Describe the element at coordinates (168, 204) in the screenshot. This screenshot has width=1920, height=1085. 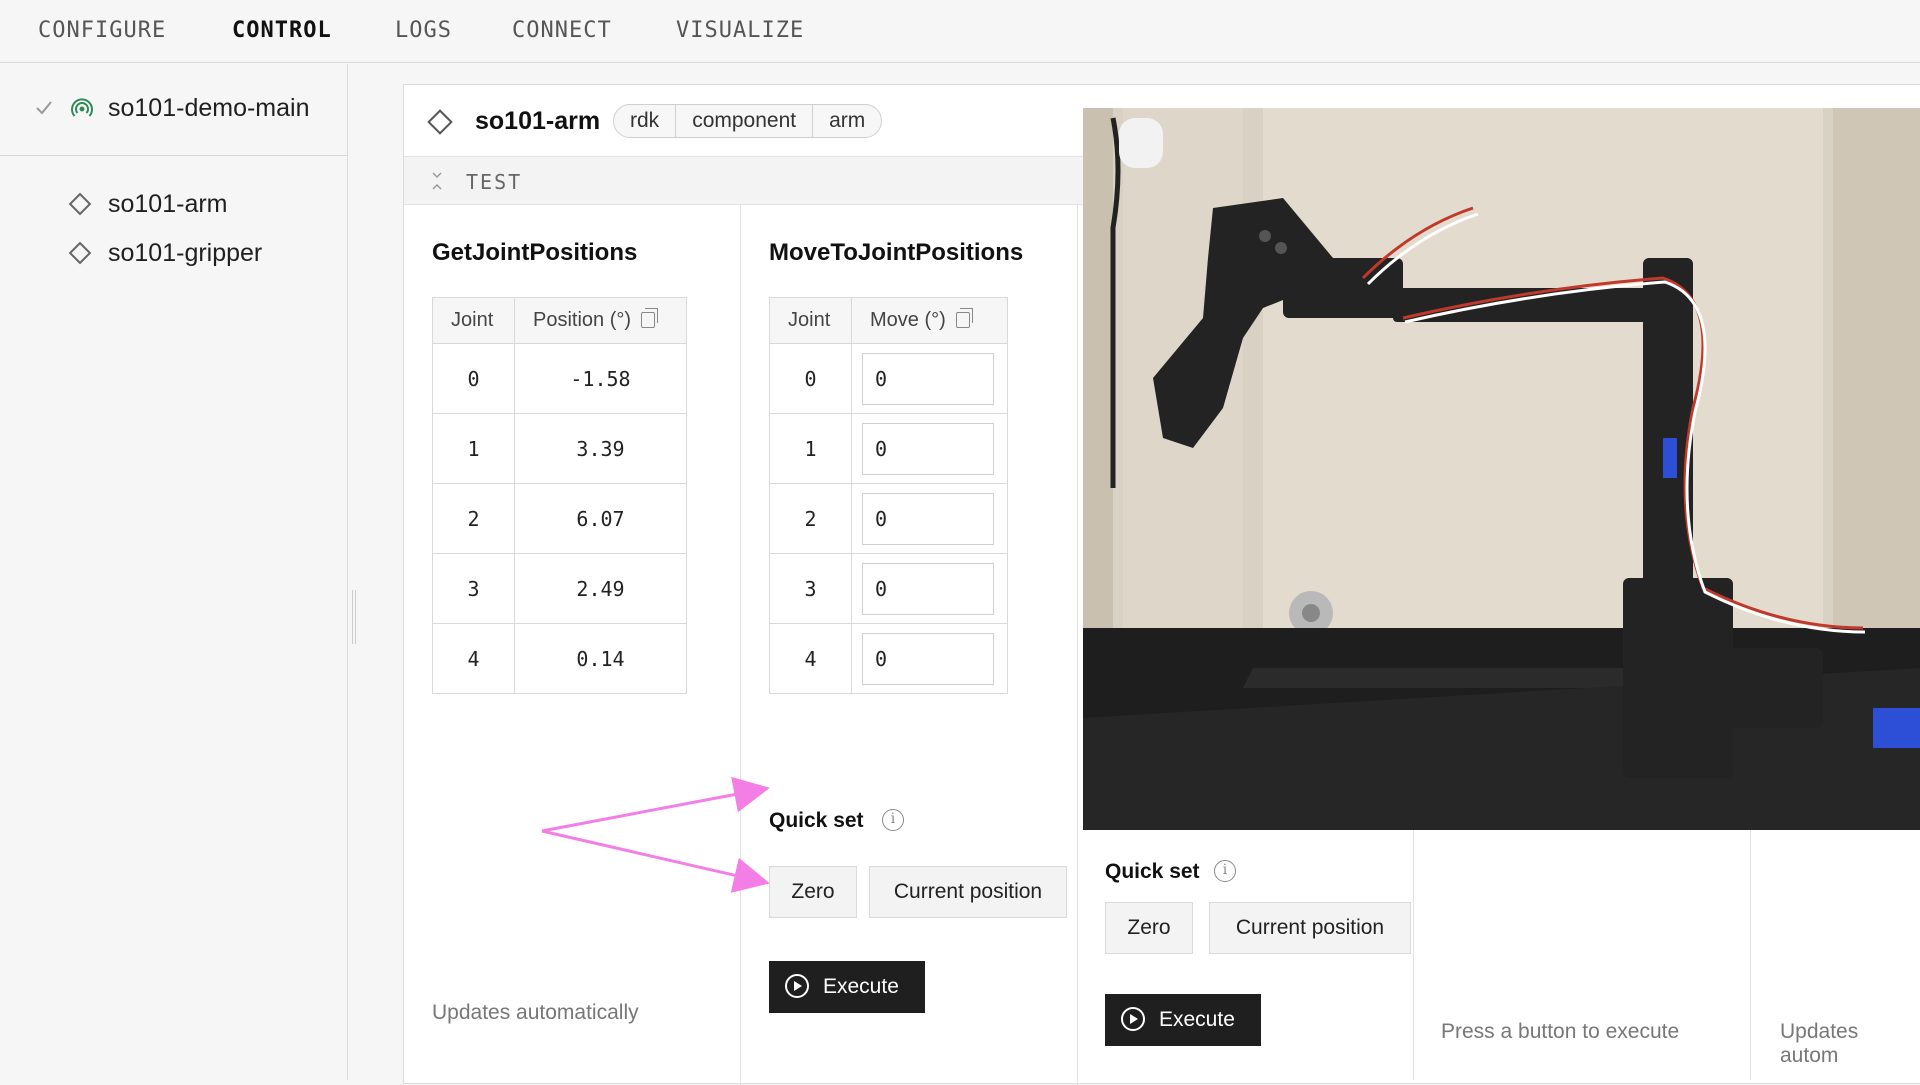
I see `sidebar-item-label: so101-arm` at that location.